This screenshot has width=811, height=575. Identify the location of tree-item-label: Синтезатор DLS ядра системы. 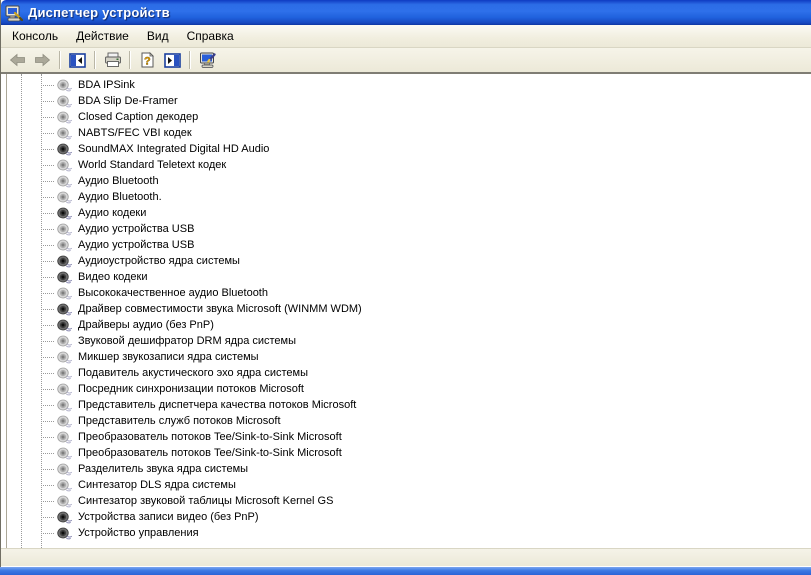
(157, 485).